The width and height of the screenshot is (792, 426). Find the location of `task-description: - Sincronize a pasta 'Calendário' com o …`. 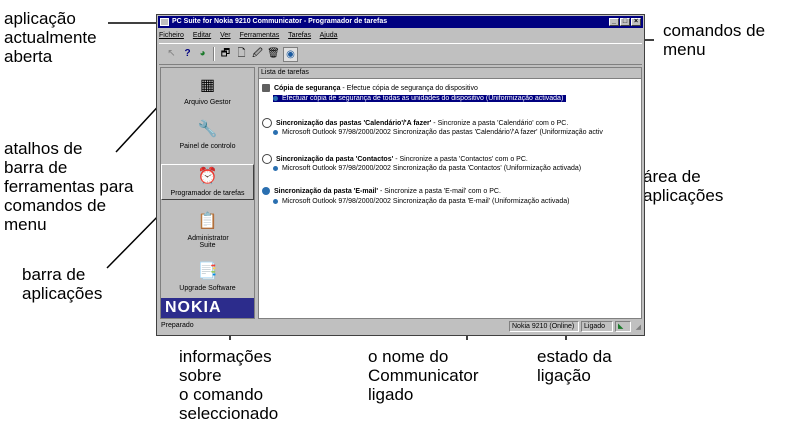

task-description: - Sincronize a pasta 'Calendário' com o … is located at coordinates (500, 123).